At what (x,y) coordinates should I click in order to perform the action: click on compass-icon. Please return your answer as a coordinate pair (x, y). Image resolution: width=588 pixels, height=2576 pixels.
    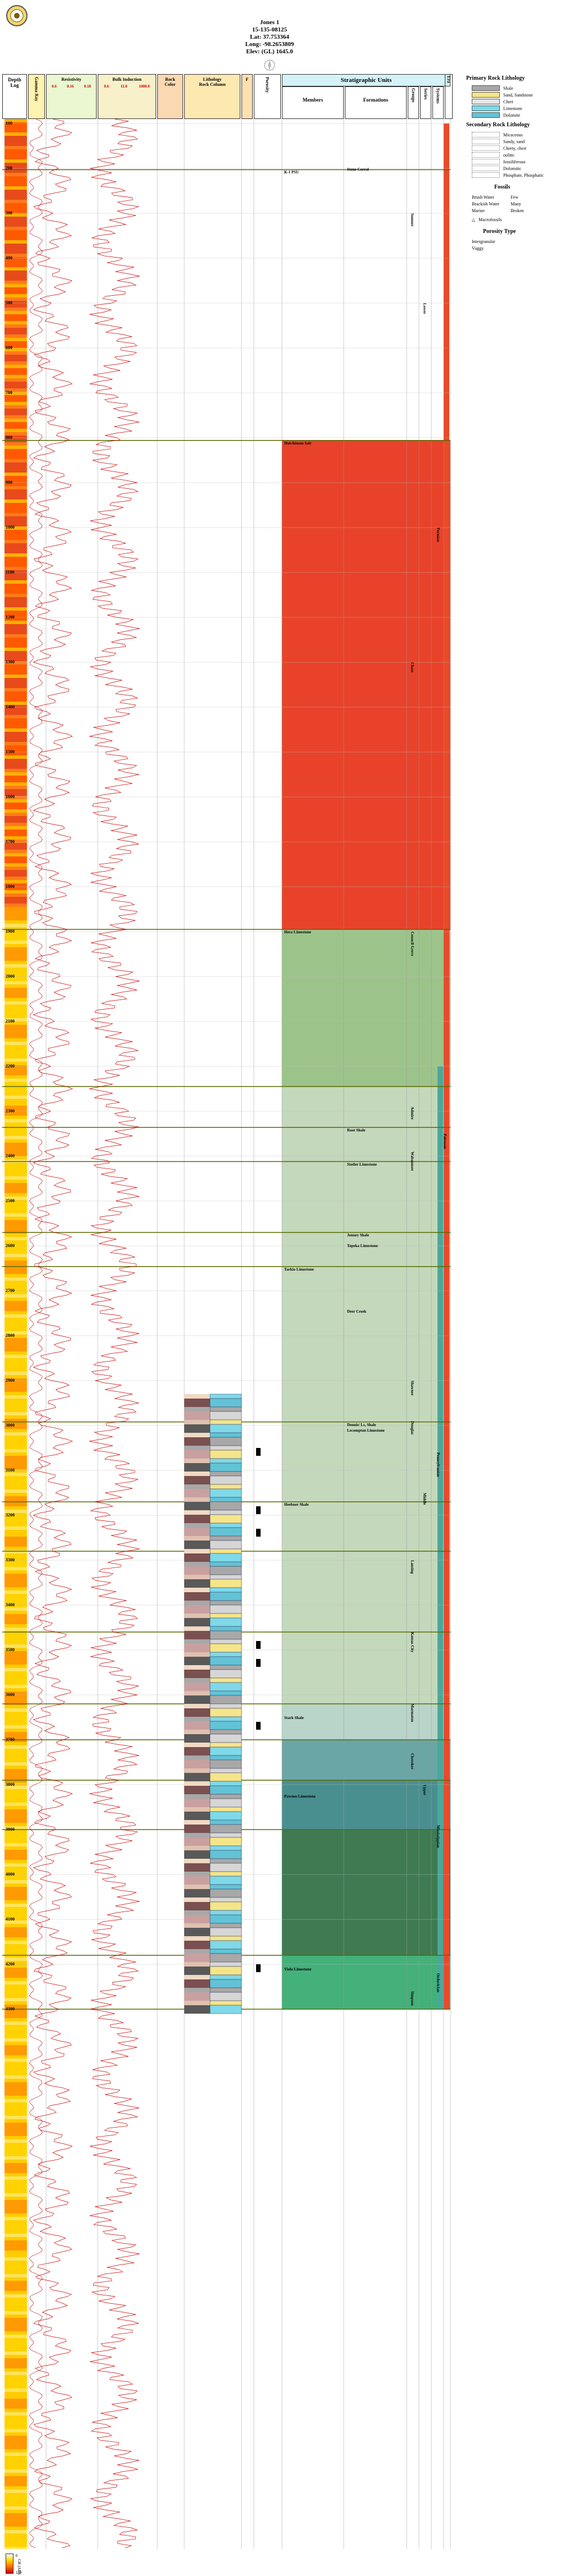
    Looking at the image, I should click on (269, 65).